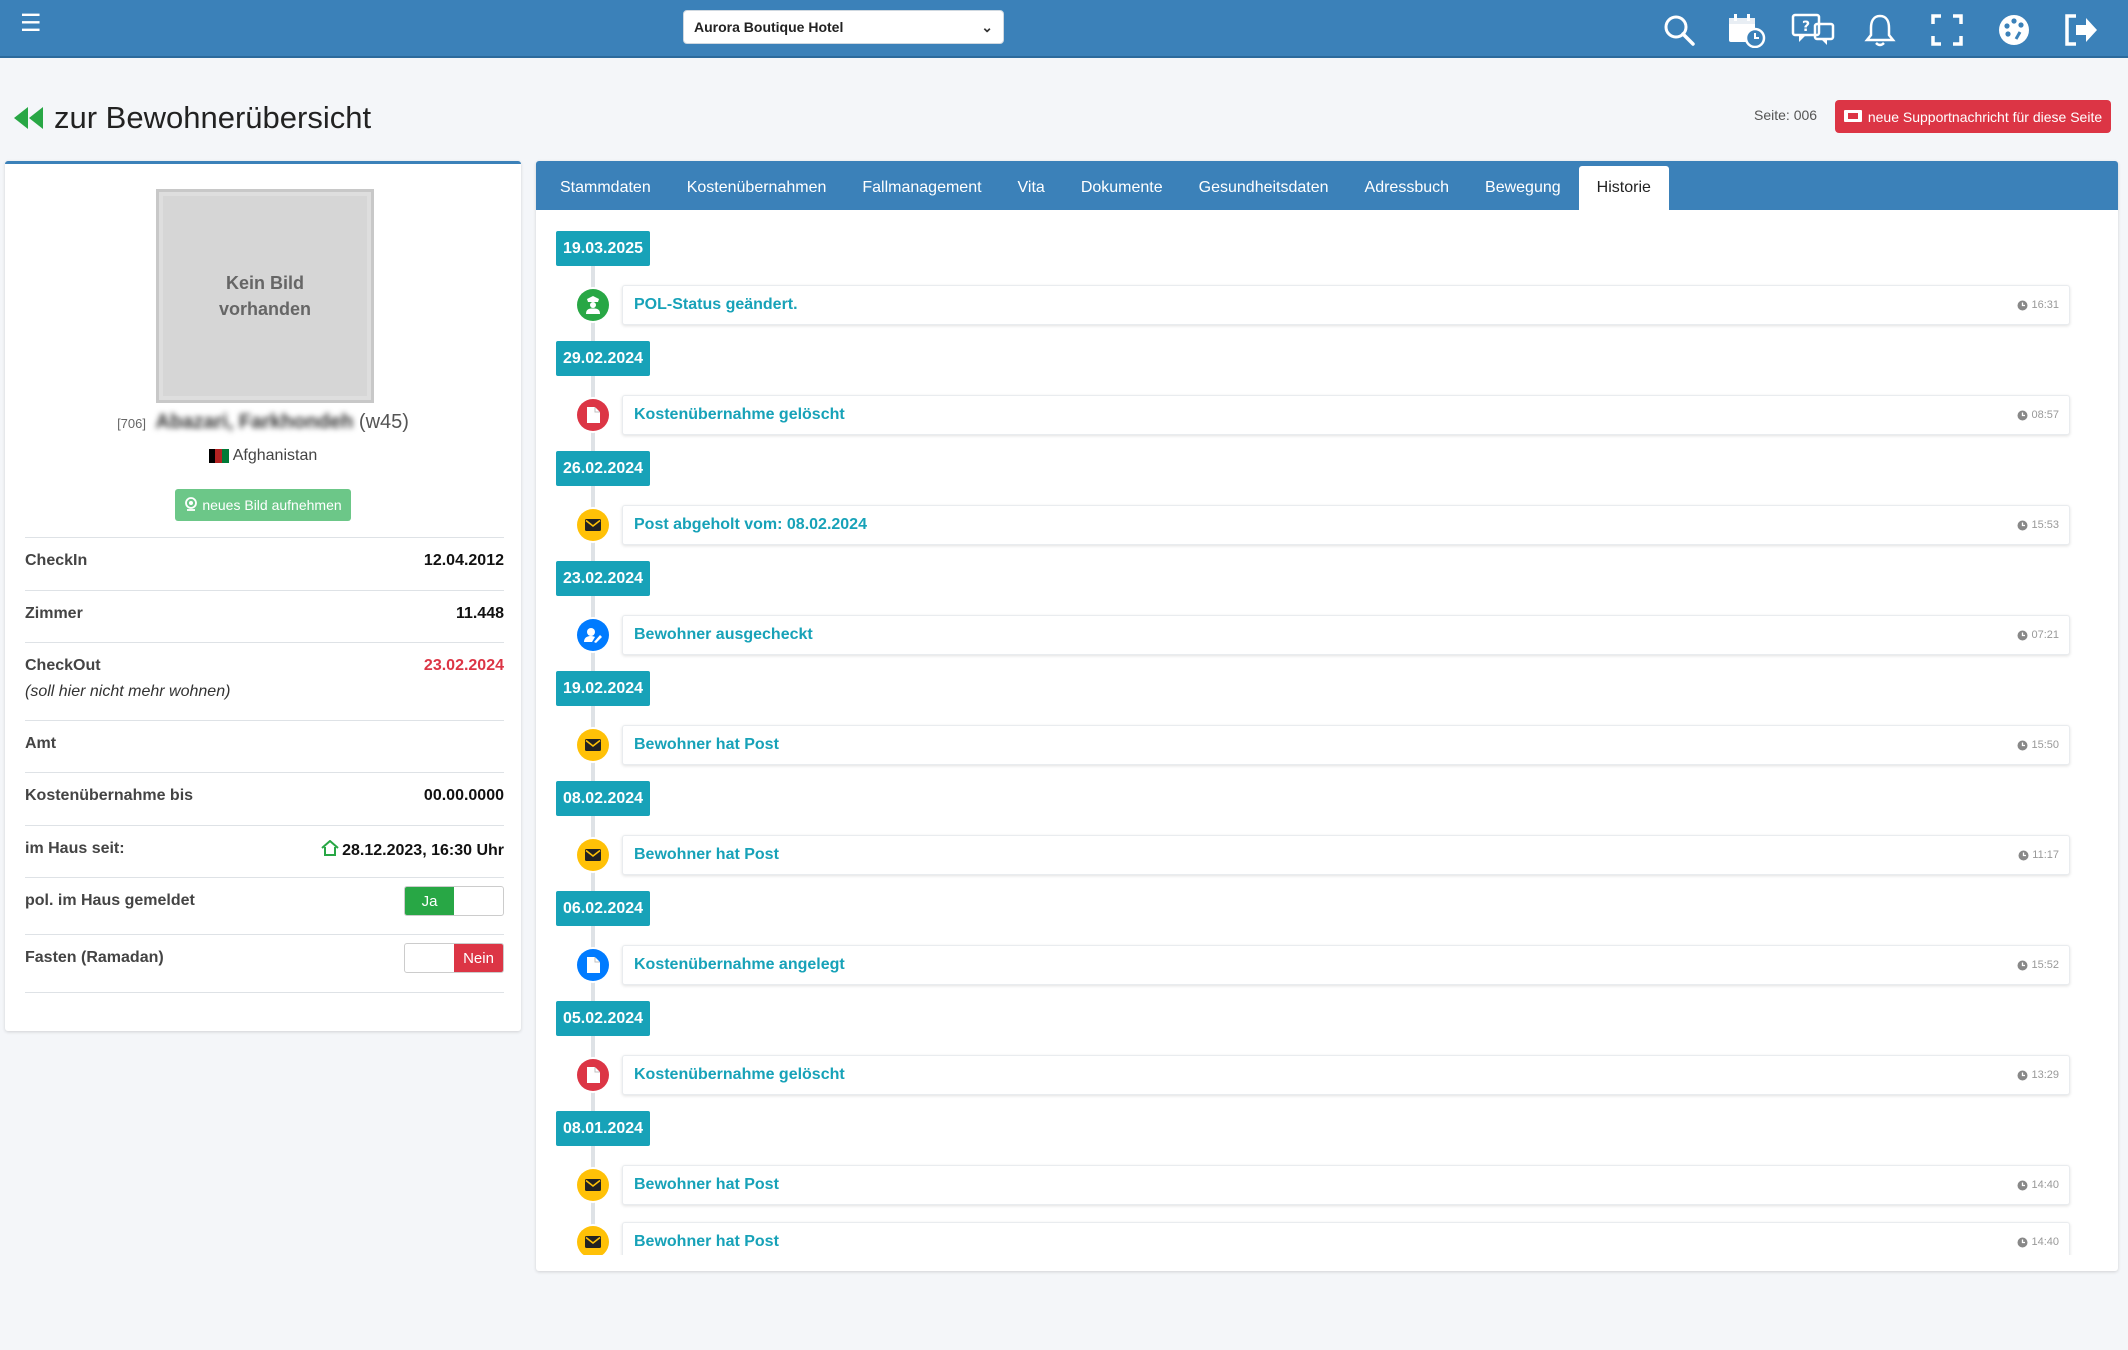 Image resolution: width=2128 pixels, height=1350 pixels. I want to click on hotel-select: Aurora Boutique Hotel ⌄, so click(843, 27).